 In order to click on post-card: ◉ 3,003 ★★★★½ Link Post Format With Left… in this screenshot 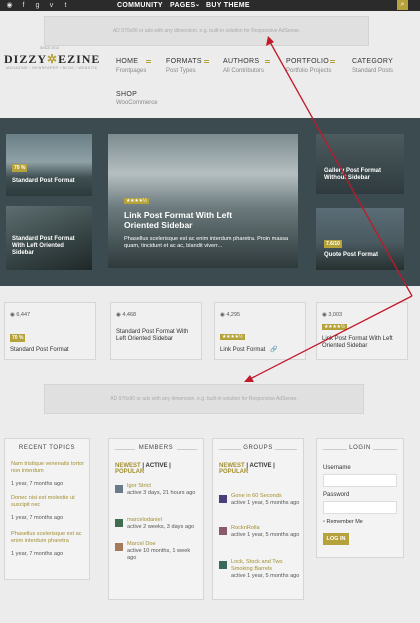, I will do `click(362, 331)`.